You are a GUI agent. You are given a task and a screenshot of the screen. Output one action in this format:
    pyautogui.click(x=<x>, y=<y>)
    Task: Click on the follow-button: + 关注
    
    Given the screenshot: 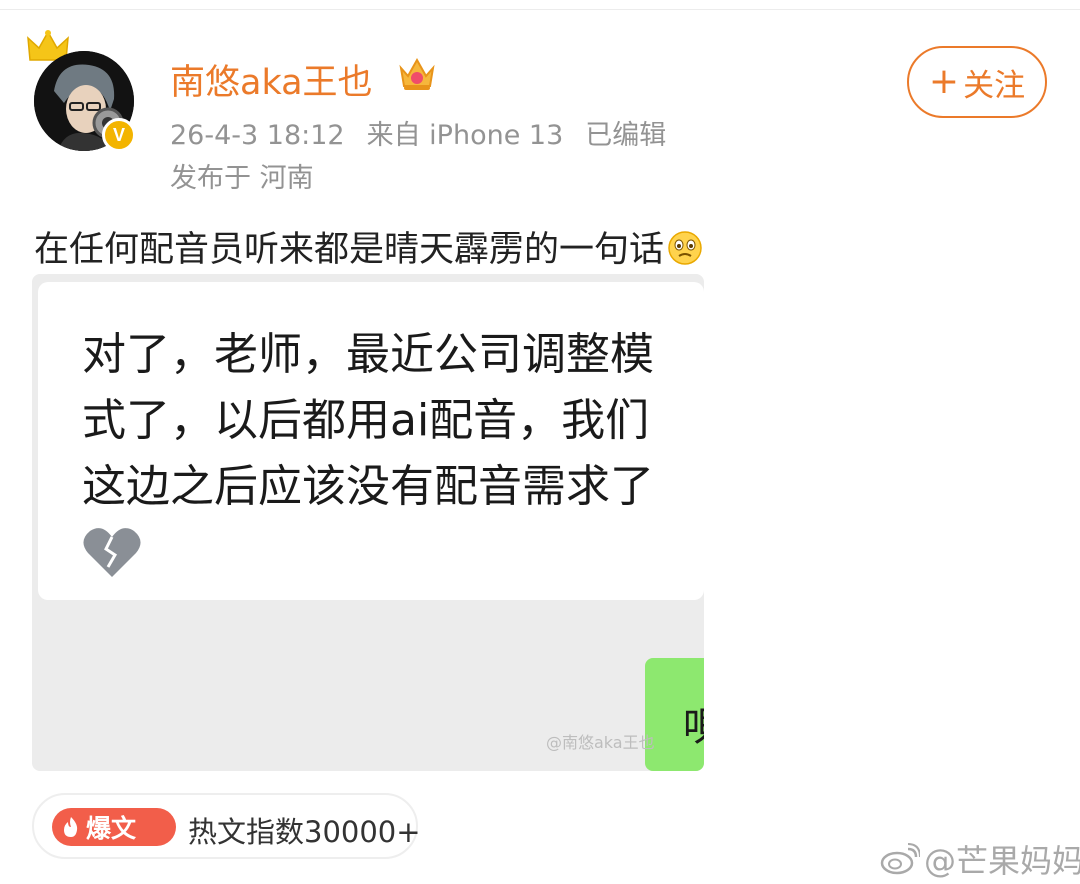 What is the action you would take?
    pyautogui.click(x=977, y=82)
    